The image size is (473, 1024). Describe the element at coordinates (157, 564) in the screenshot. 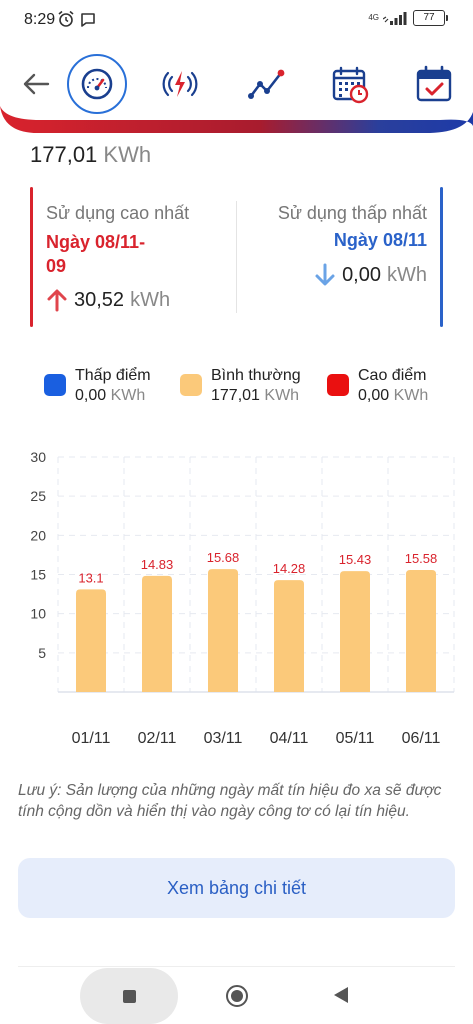

I see `bar-value-label: 14.83` at that location.